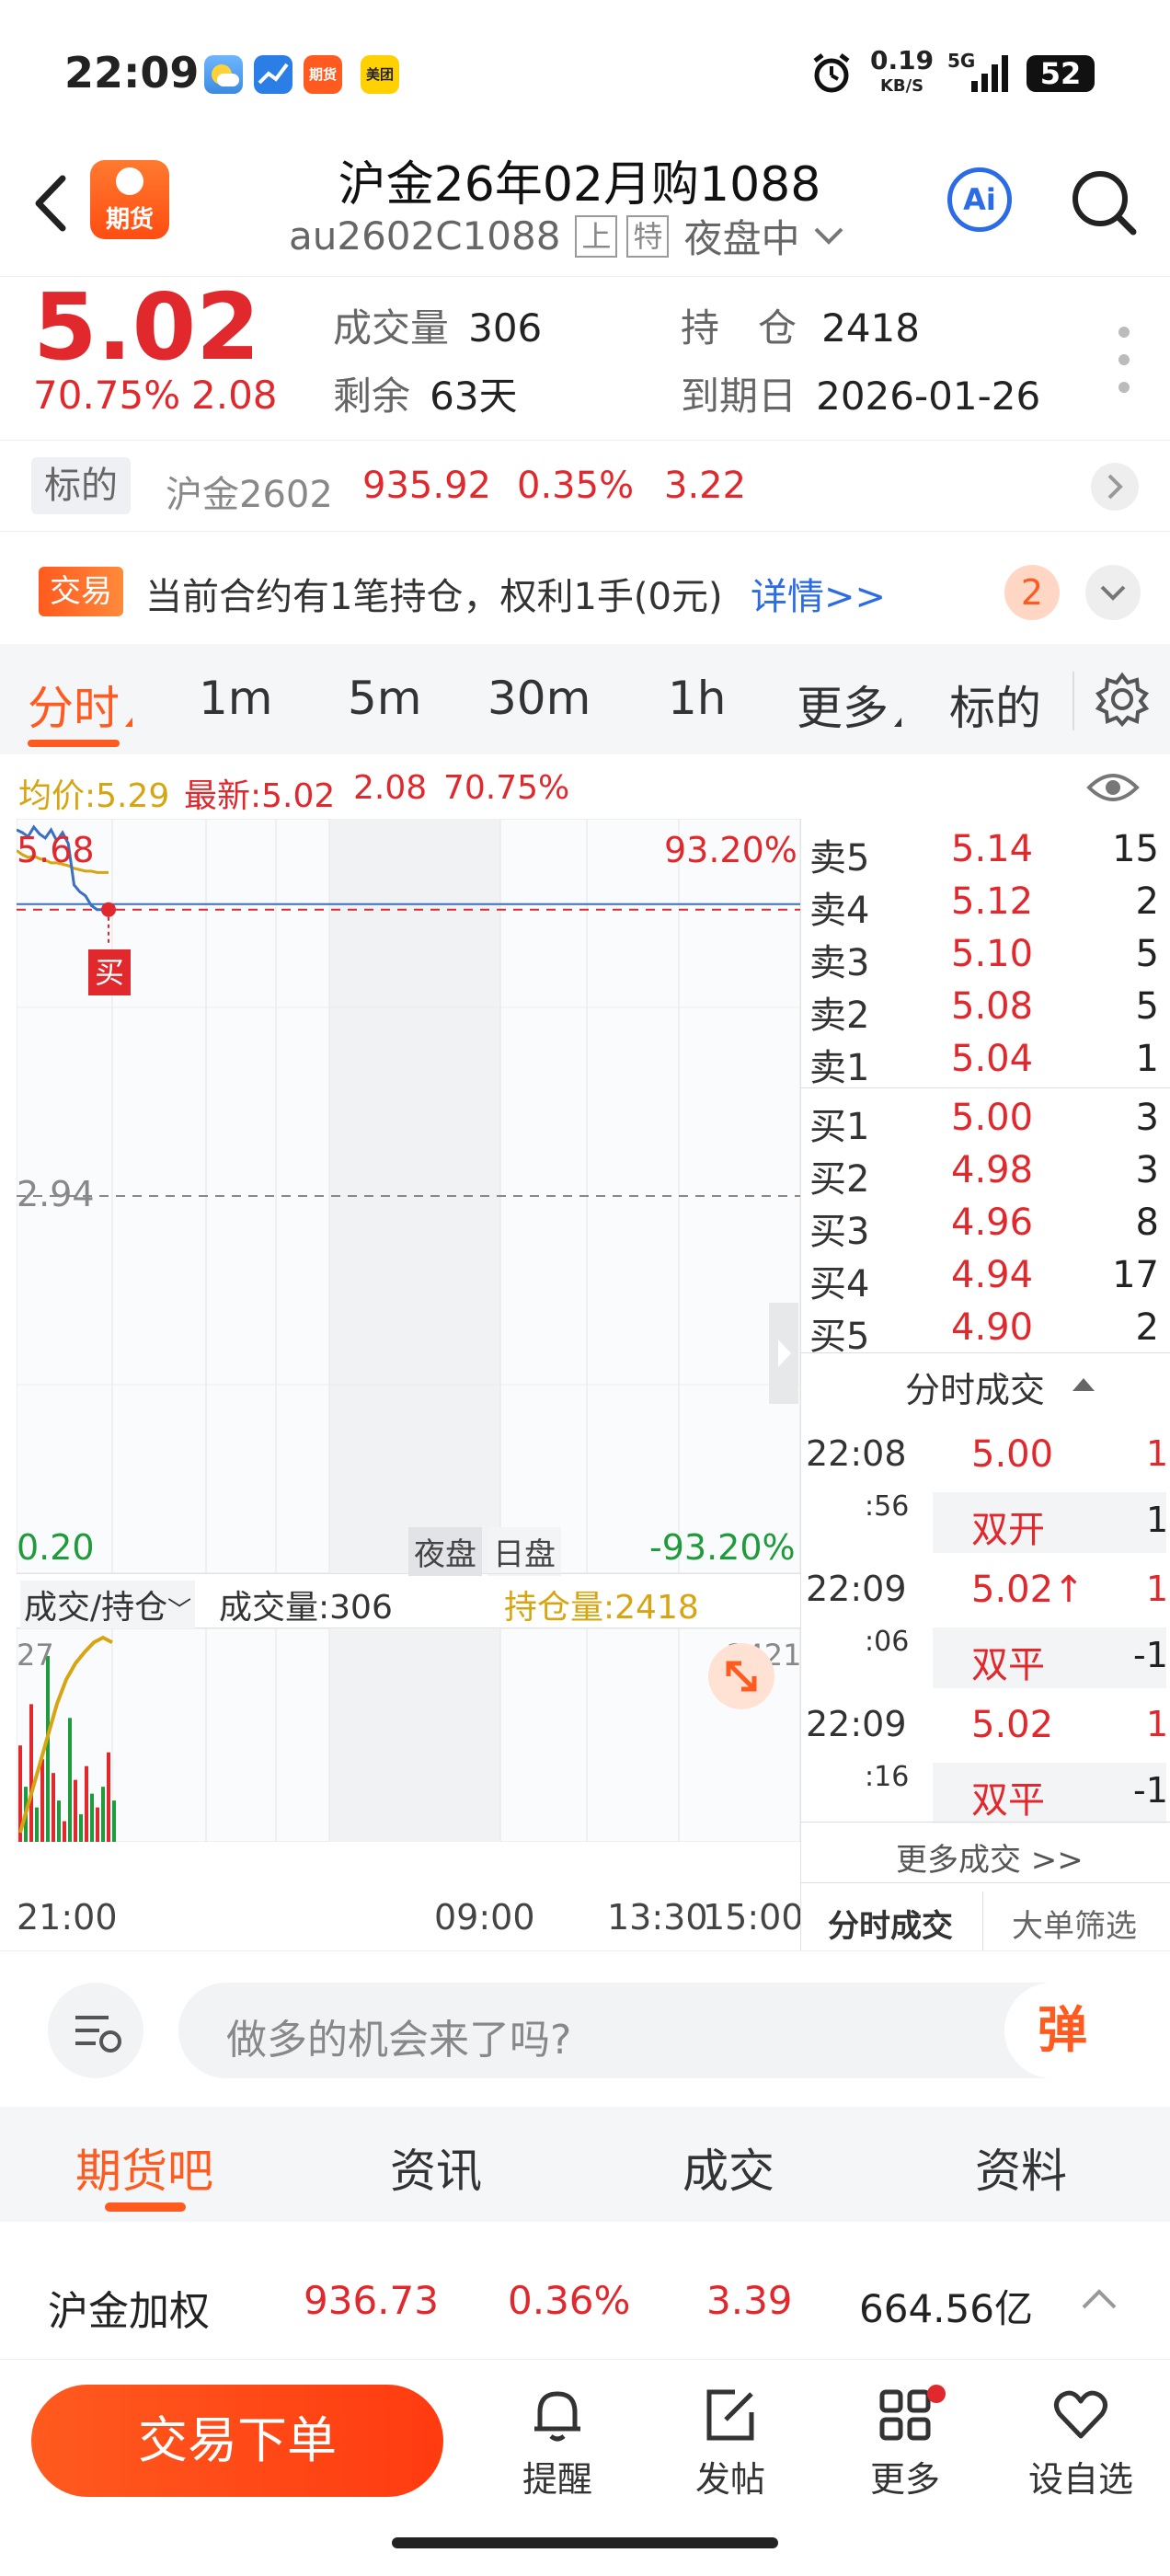 The image size is (1170, 2576). What do you see at coordinates (990, 1857) in the screenshot?
I see `more-ticks-link: 更多成交 >>` at bounding box center [990, 1857].